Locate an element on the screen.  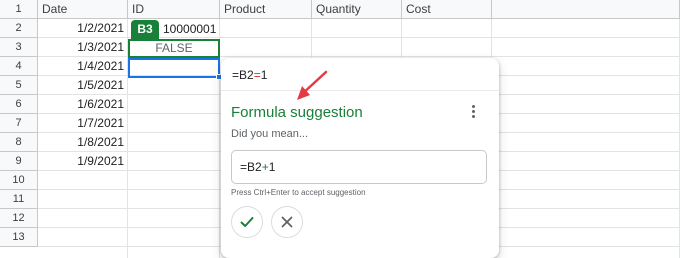
row-header-9: 9 is located at coordinates (19, 161).